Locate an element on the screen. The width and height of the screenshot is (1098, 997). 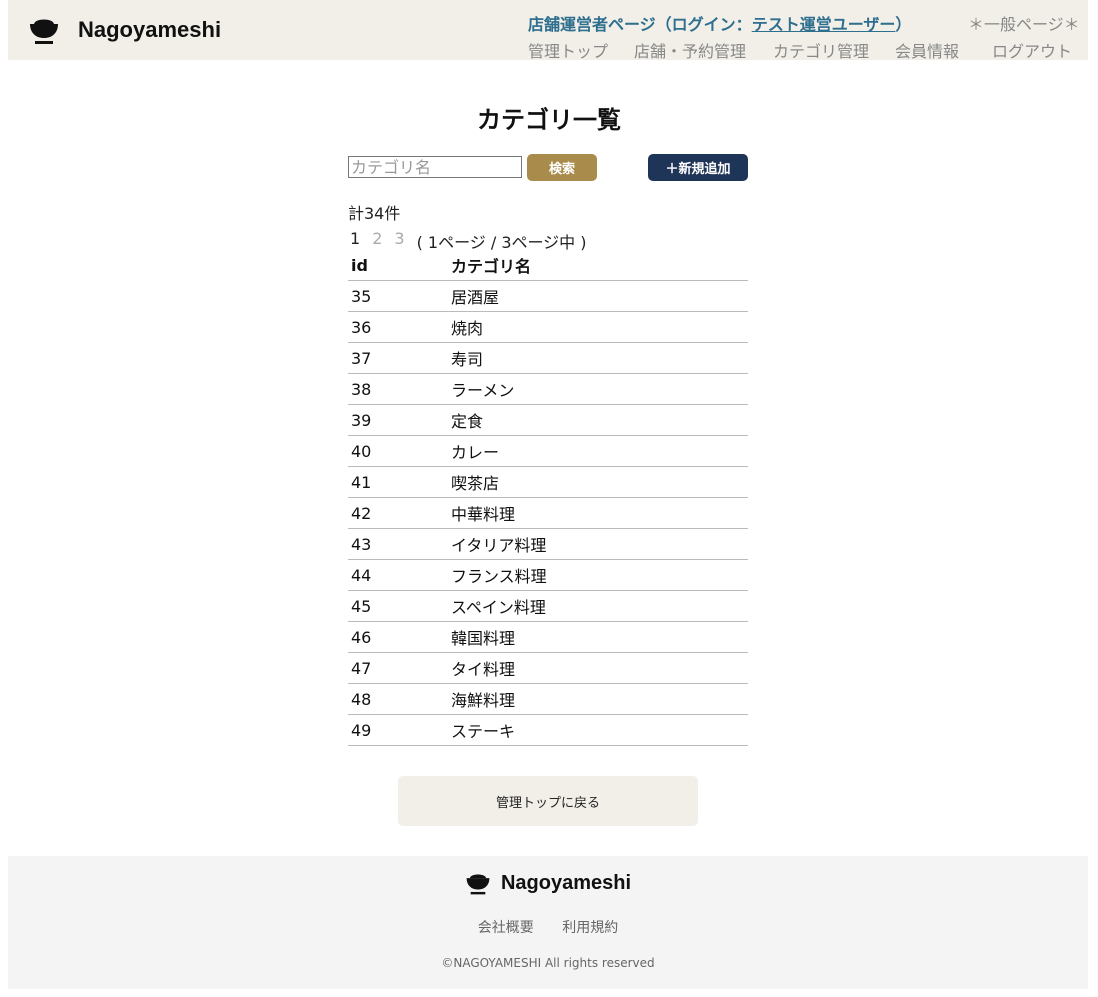
nav-category-management: カテゴリ管理 is located at coordinates (821, 50).